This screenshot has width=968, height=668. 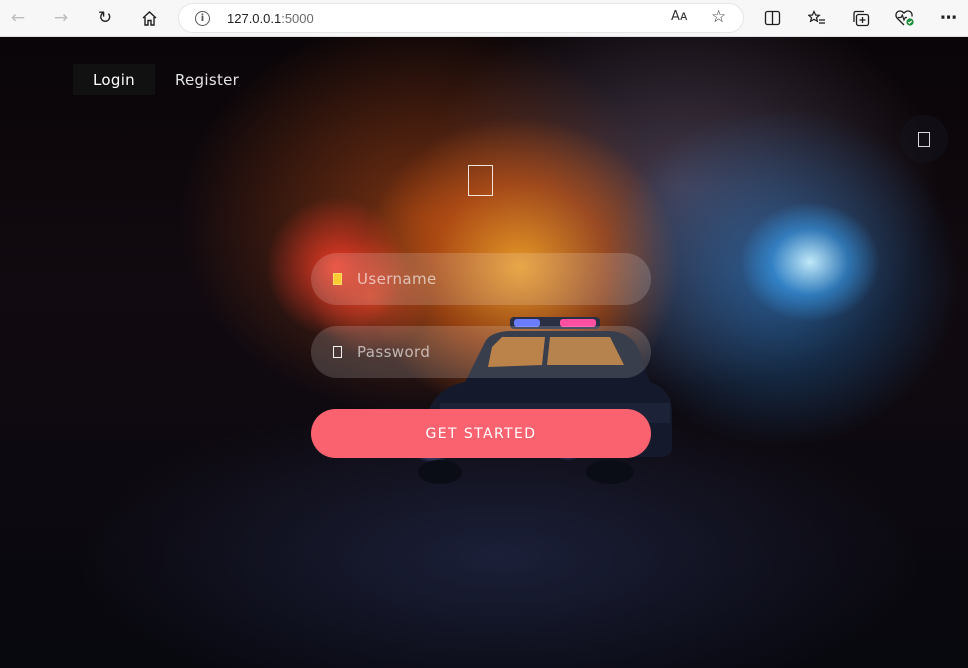 I want to click on browser-toolbar: ← → ↻ i 127.0.0.1:5000 Aᴀ ☆ ⋯, so click(x=484, y=18).